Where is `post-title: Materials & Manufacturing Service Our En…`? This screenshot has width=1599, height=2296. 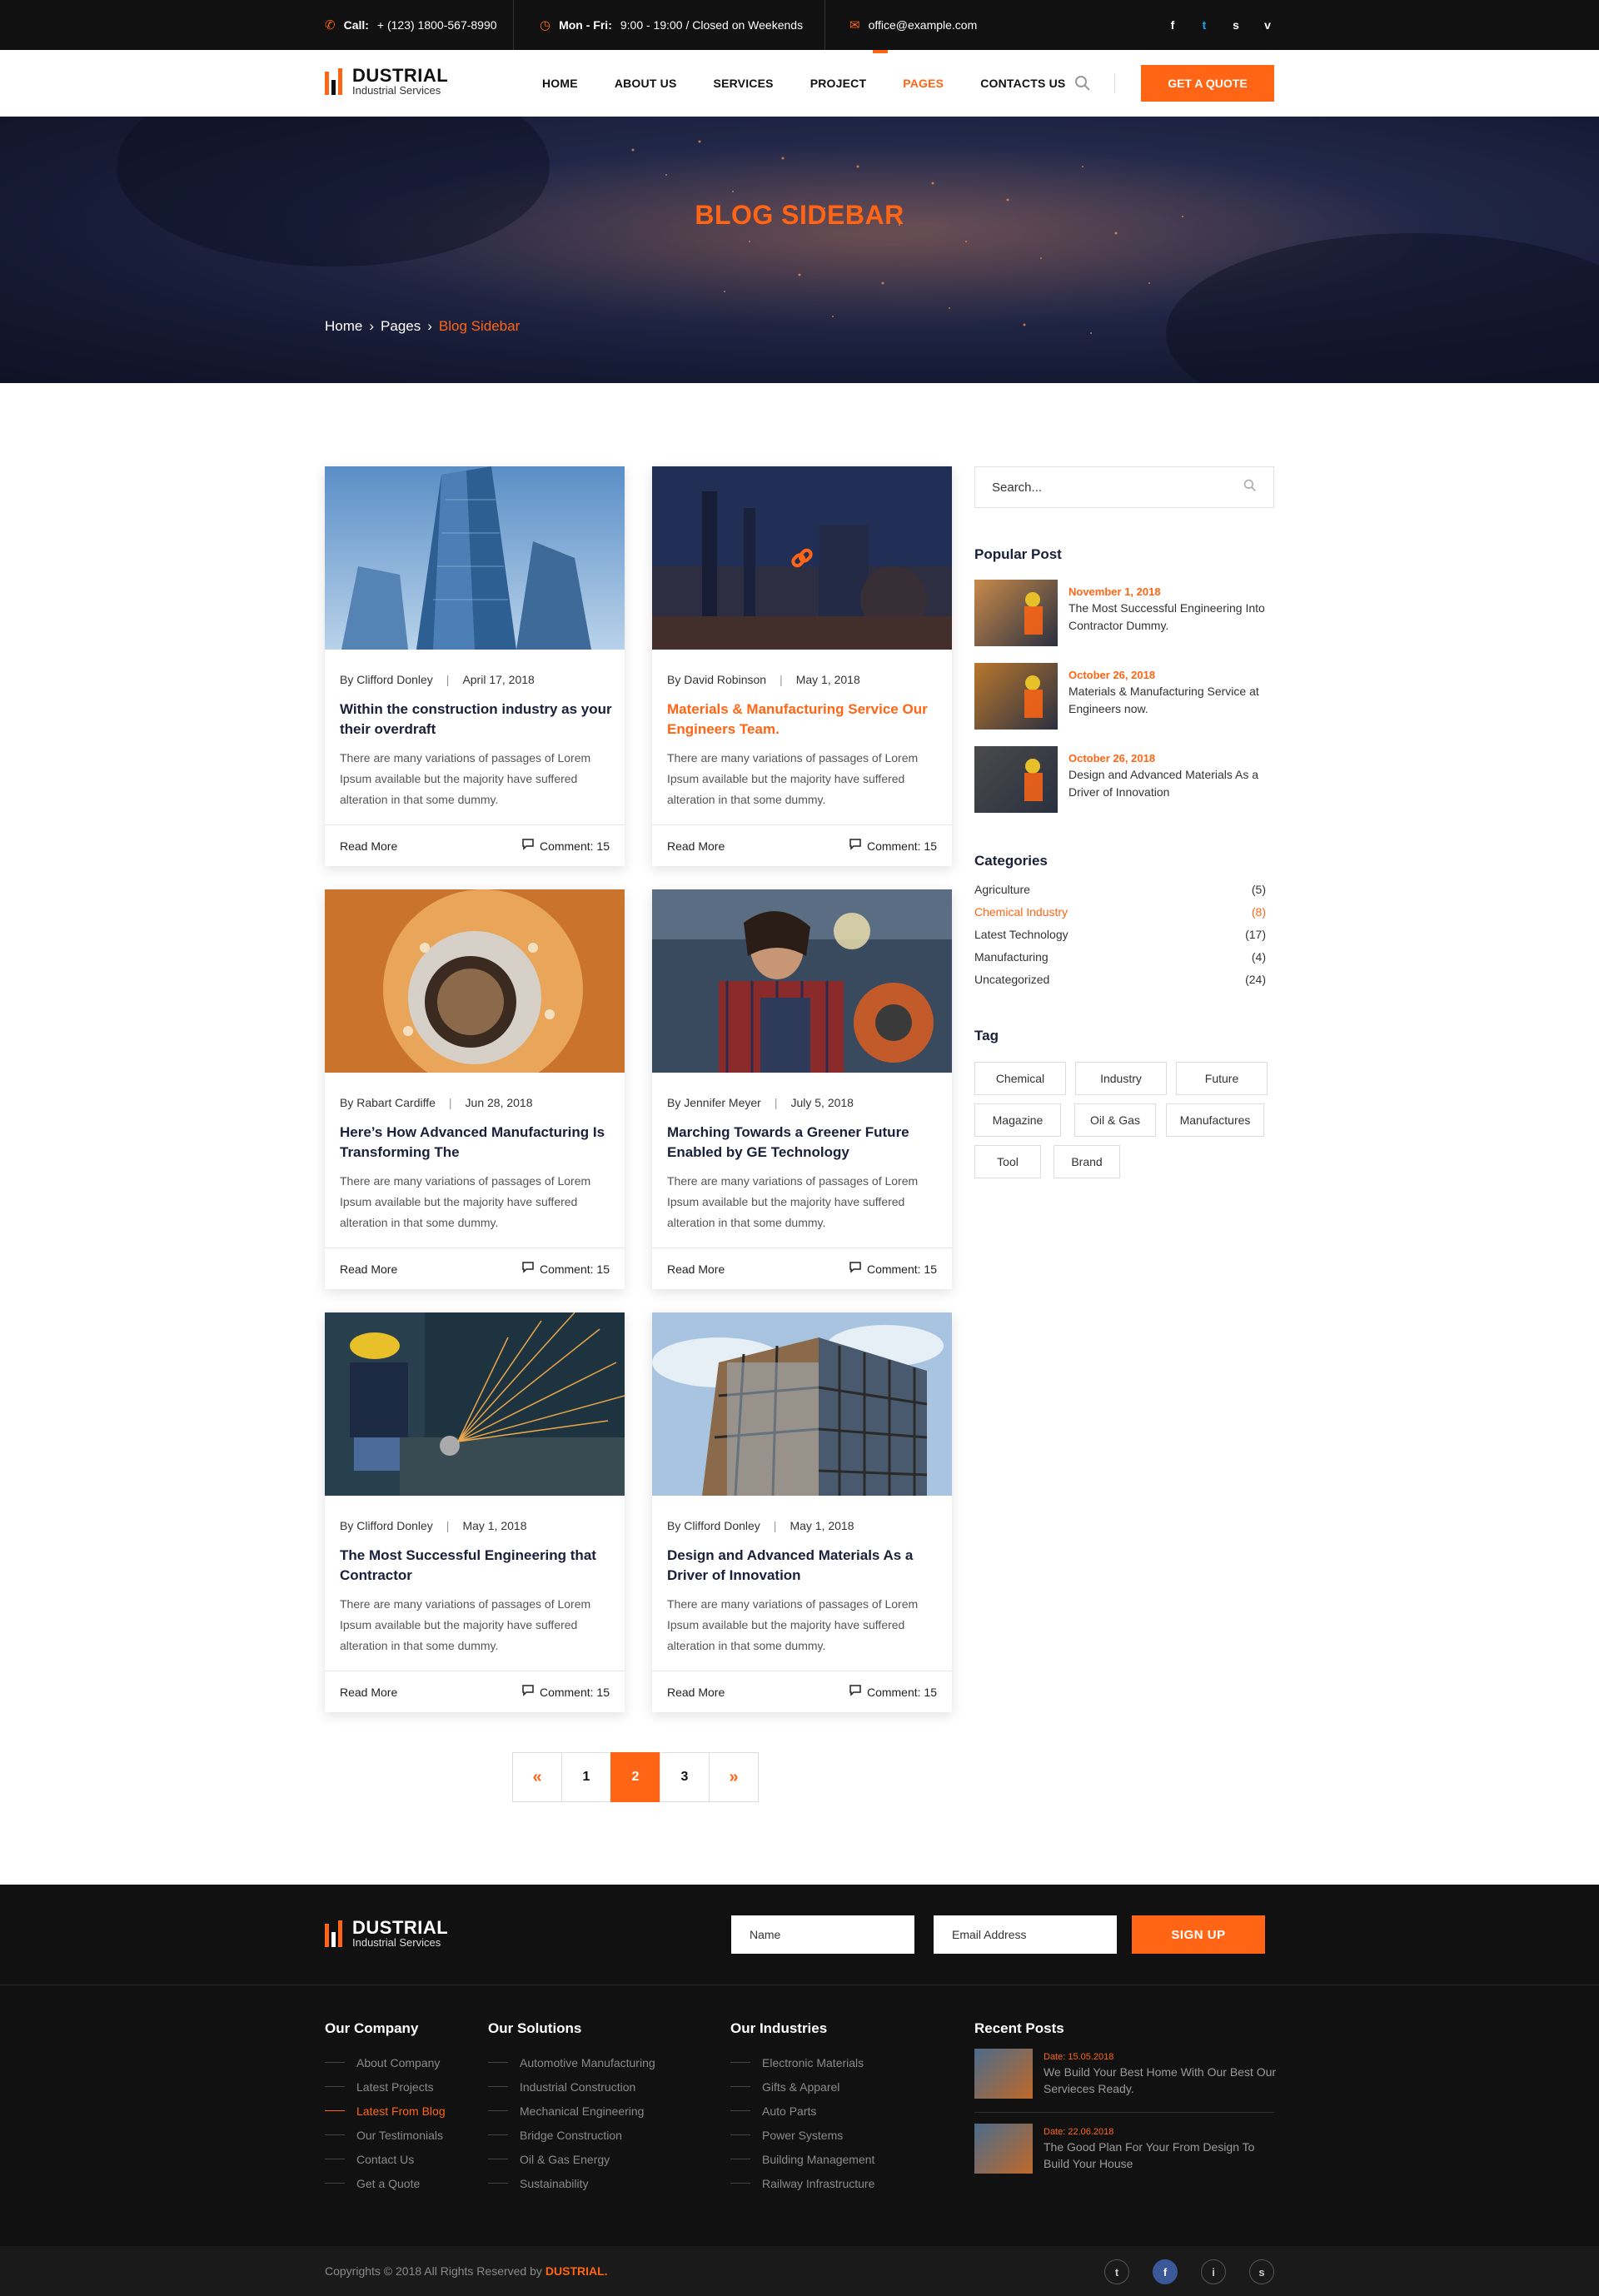
post-title: Materials & Manufacturing Service Our En… is located at coordinates (804, 720).